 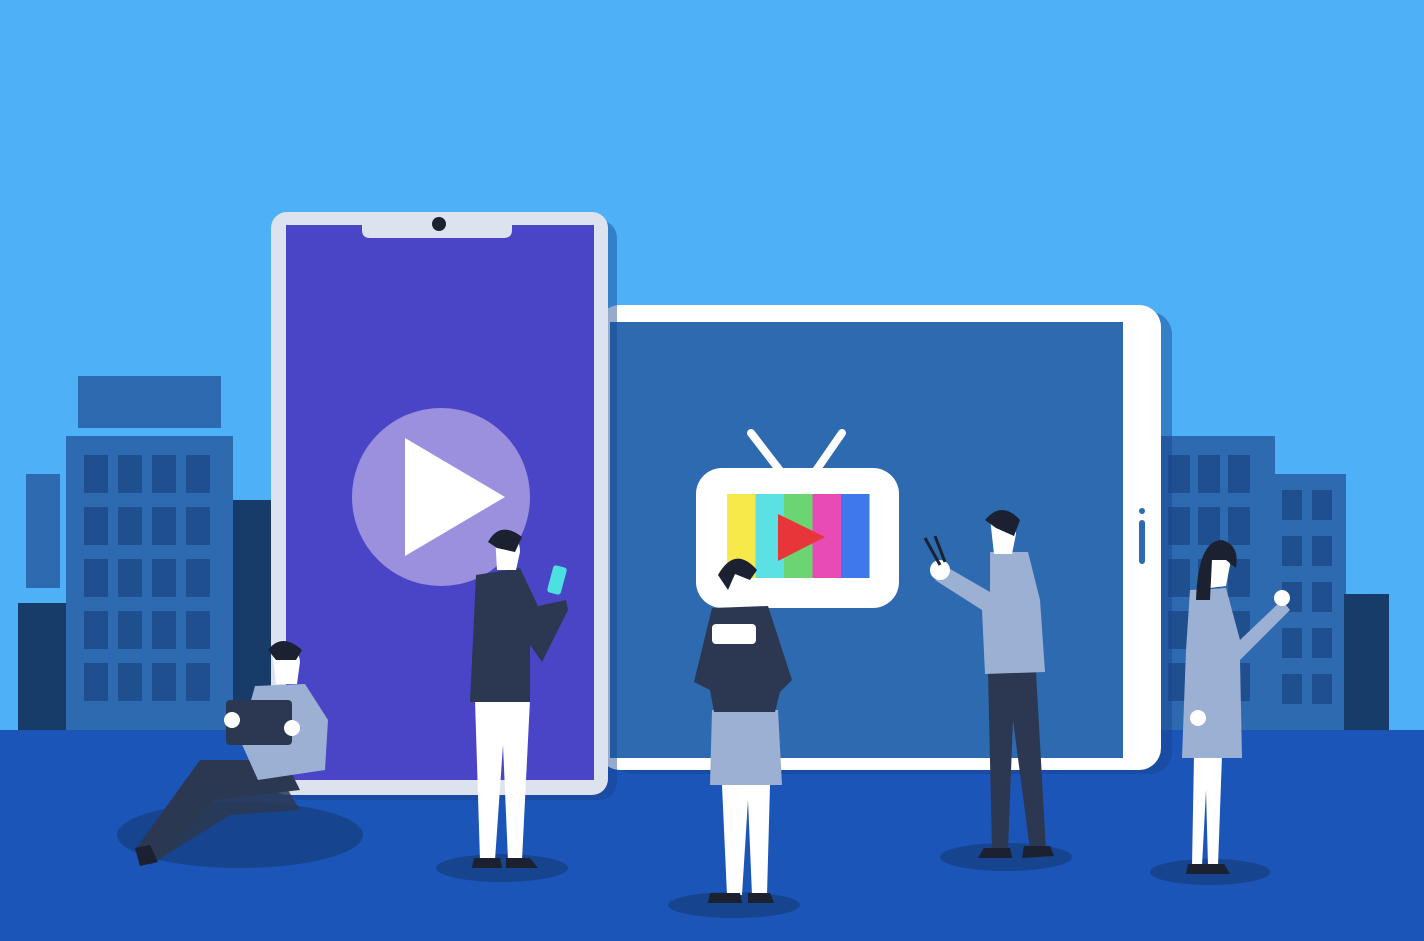 What do you see at coordinates (439, 224) in the screenshot?
I see `phone-camera` at bounding box center [439, 224].